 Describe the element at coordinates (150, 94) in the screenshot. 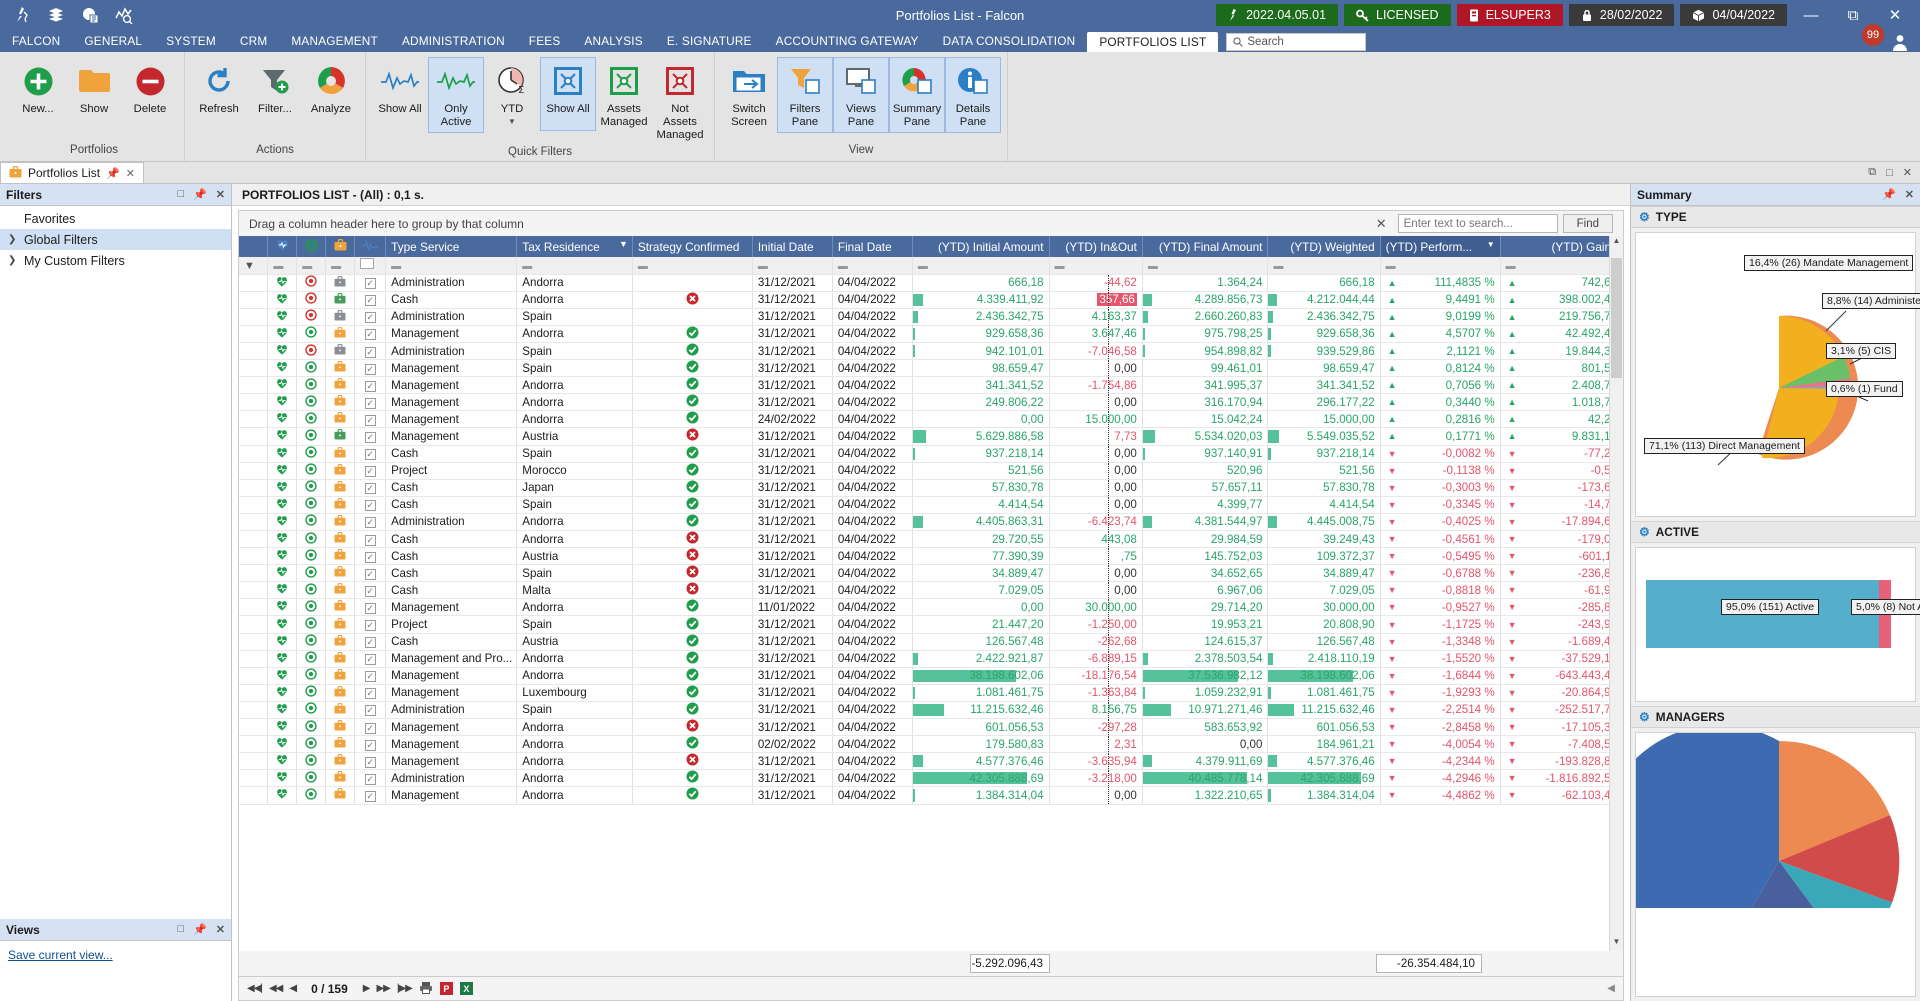

I see `delete-button: Delete` at that location.